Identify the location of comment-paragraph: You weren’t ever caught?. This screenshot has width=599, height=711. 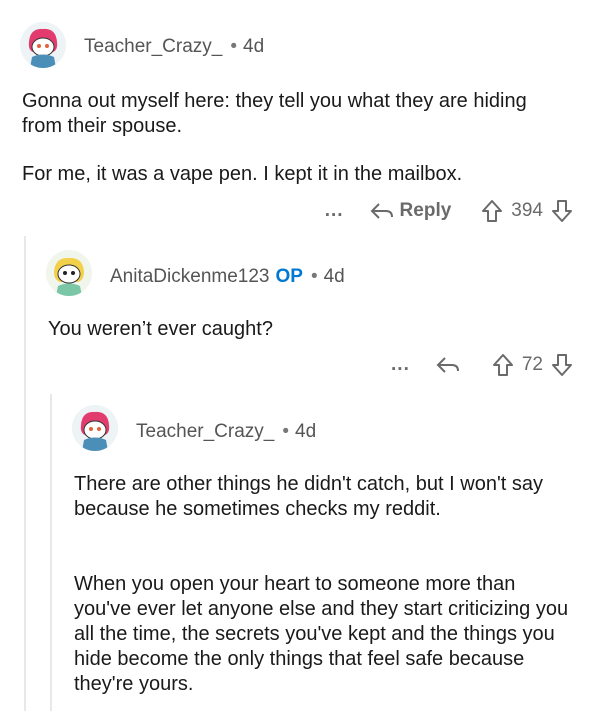
(160, 329).